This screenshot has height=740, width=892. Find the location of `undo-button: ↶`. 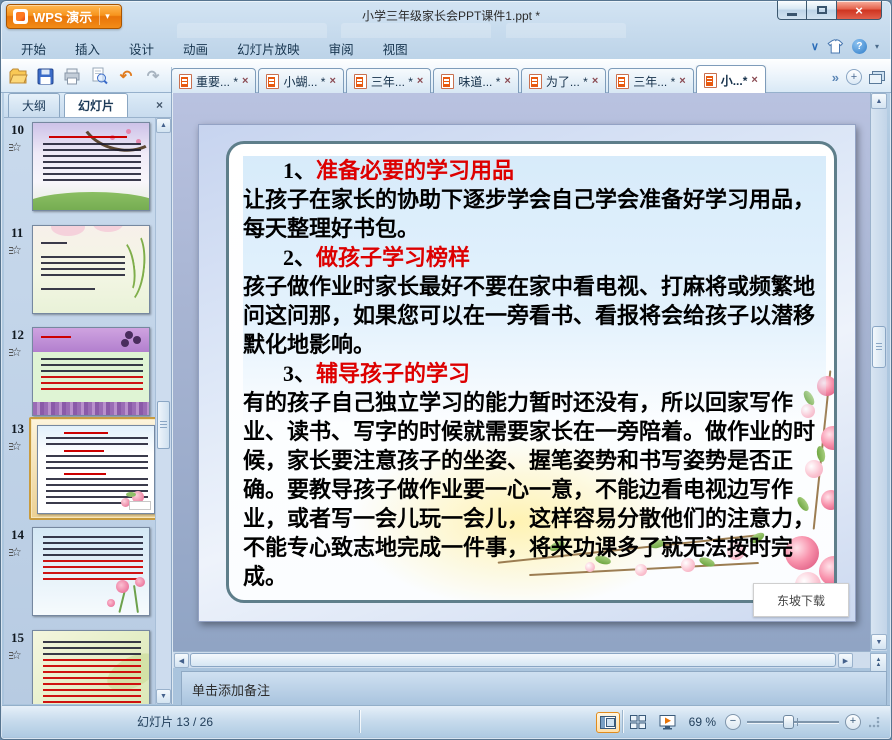

undo-button: ↶ is located at coordinates (126, 76).